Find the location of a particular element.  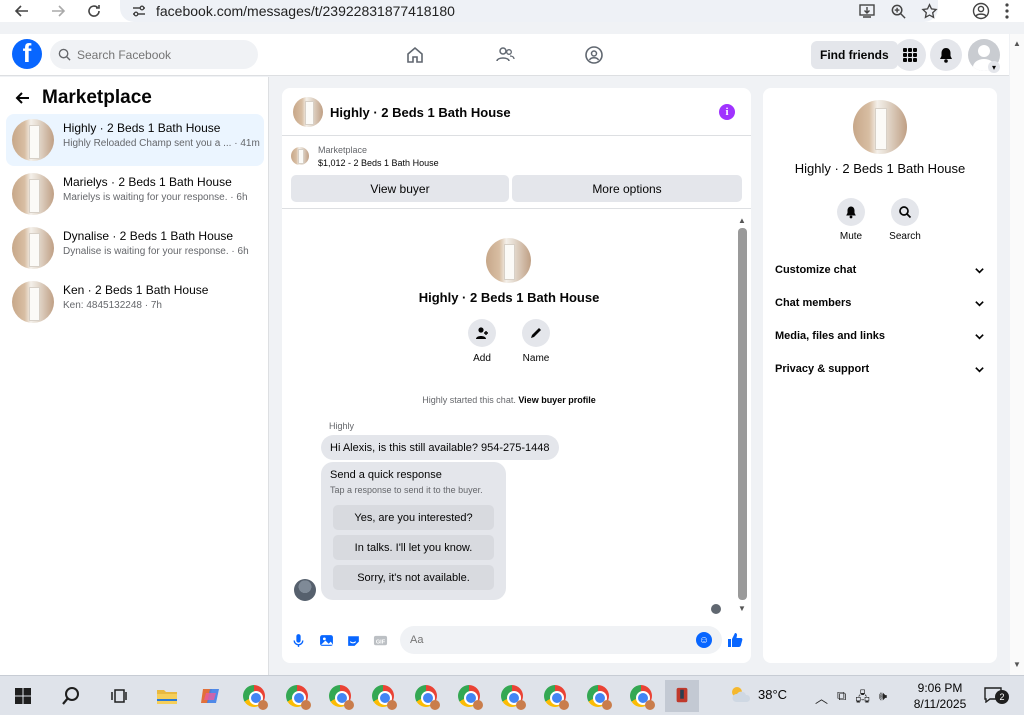

notifications-button is located at coordinates (946, 55).